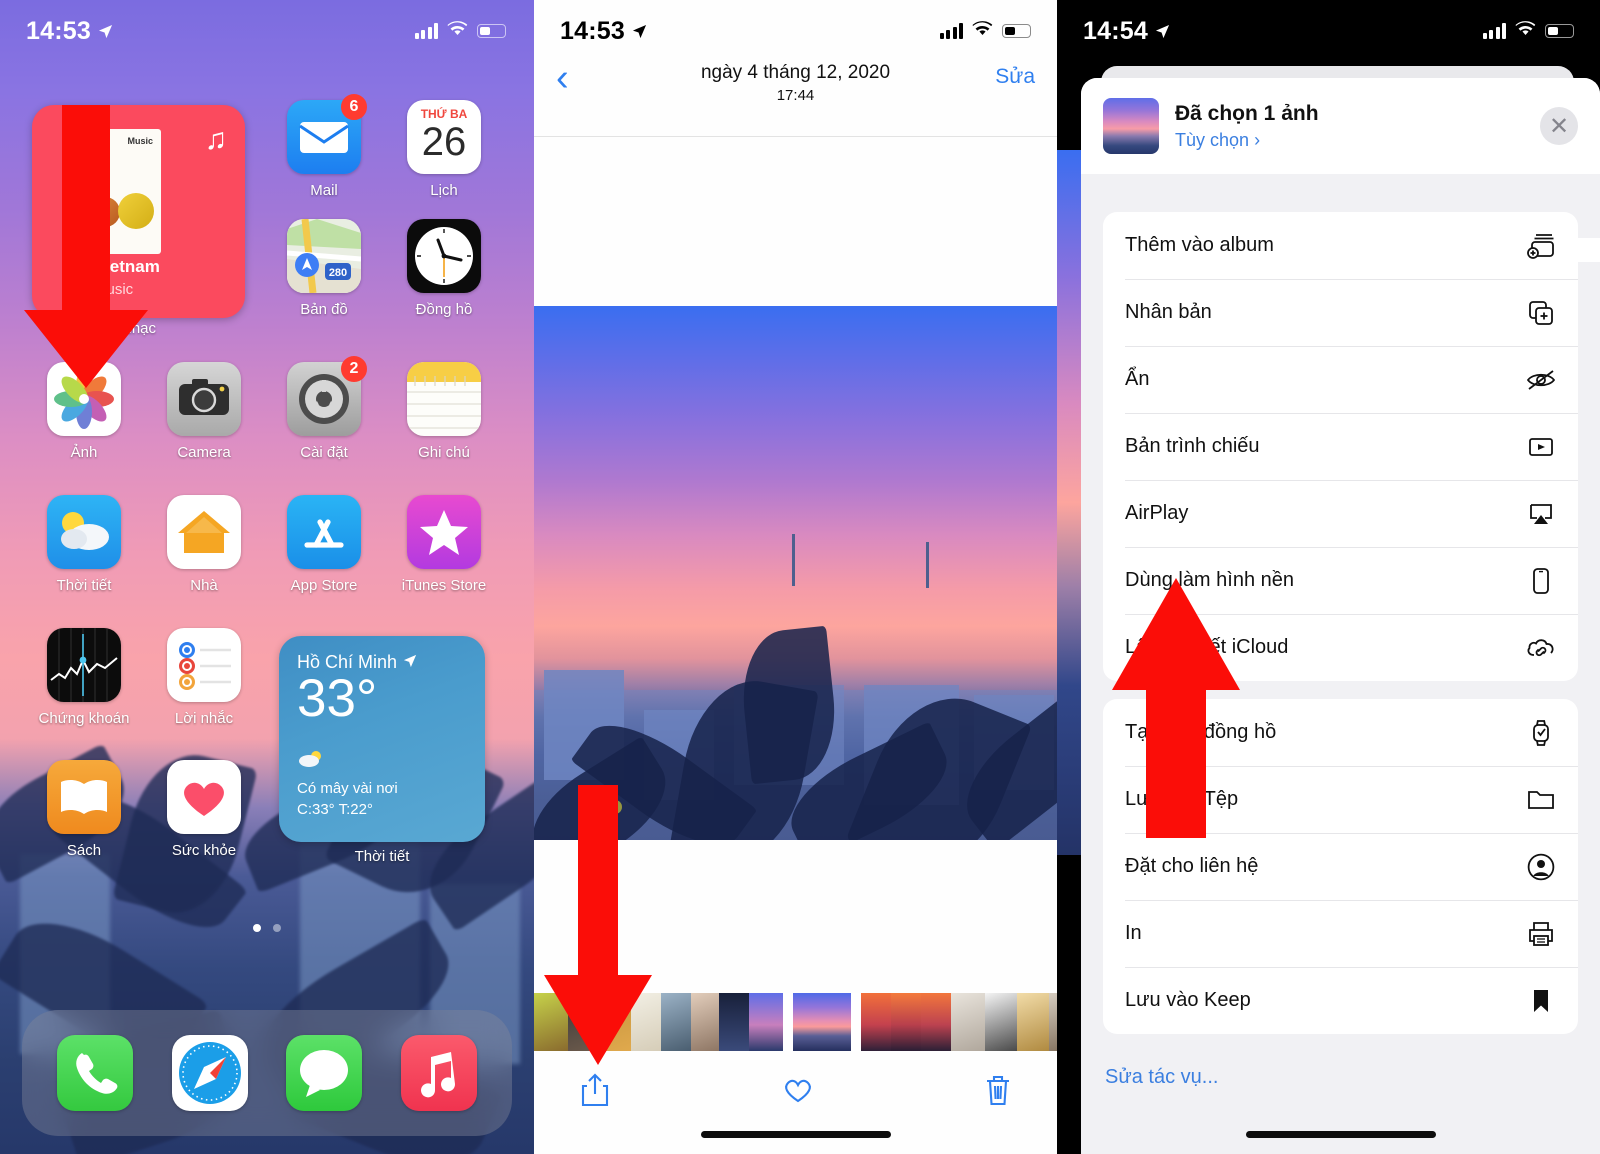  I want to click on trash-icon, so click(998, 1092).